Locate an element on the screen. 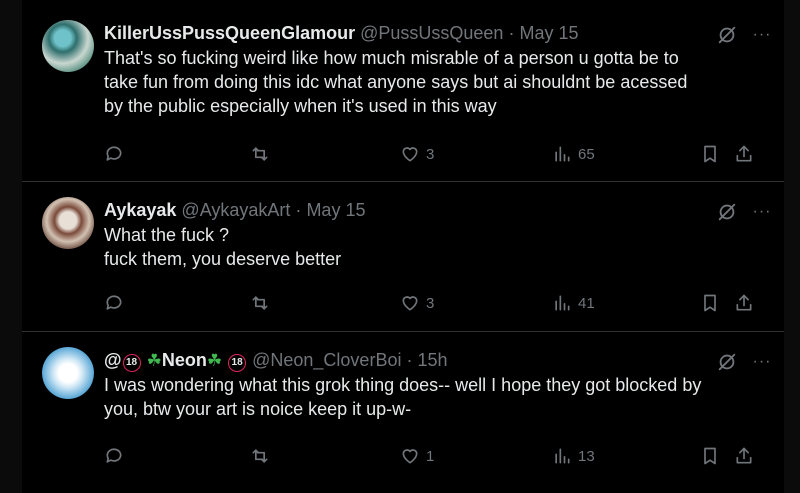 The height and width of the screenshot is (493, 800). display-name: Aykayak is located at coordinates (140, 210).